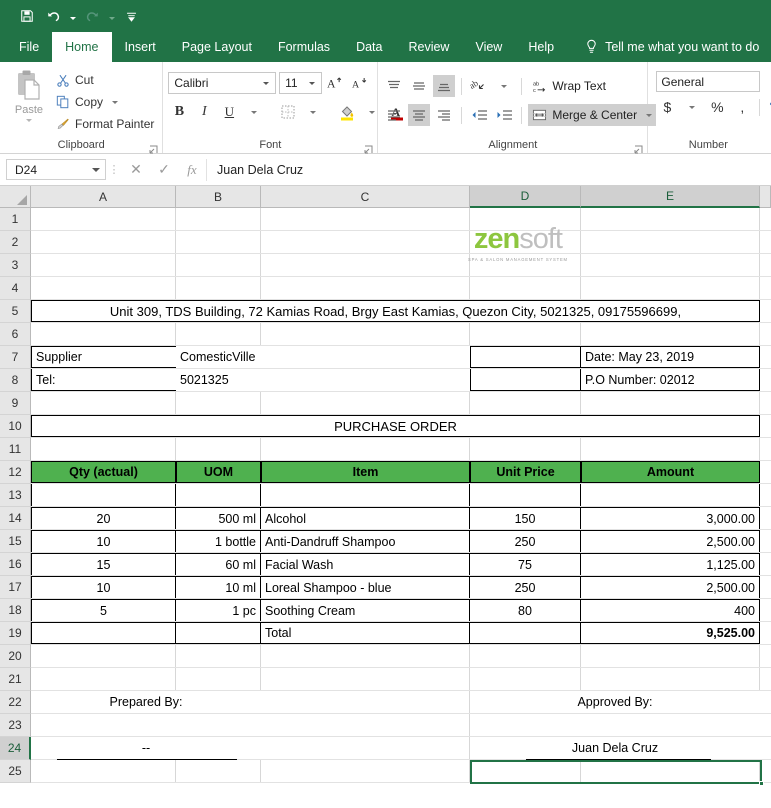  I want to click on tab-help: Help, so click(541, 47).